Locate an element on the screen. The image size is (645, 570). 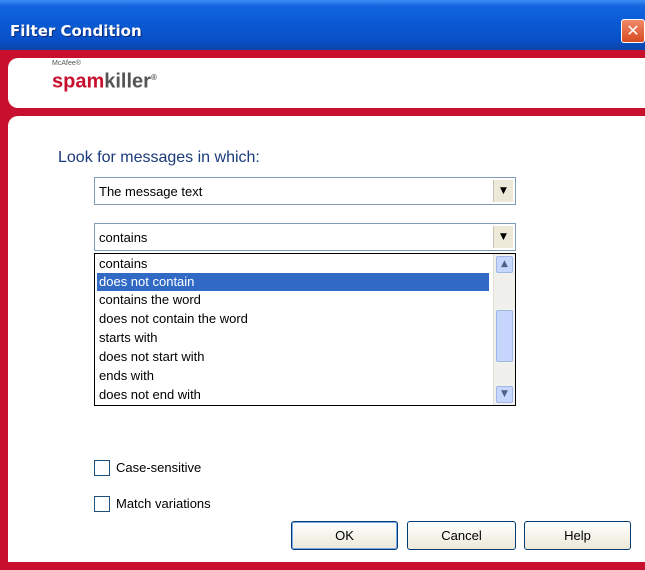
brand-banner: McAfee® spamkiller® is located at coordinates (326, 83).